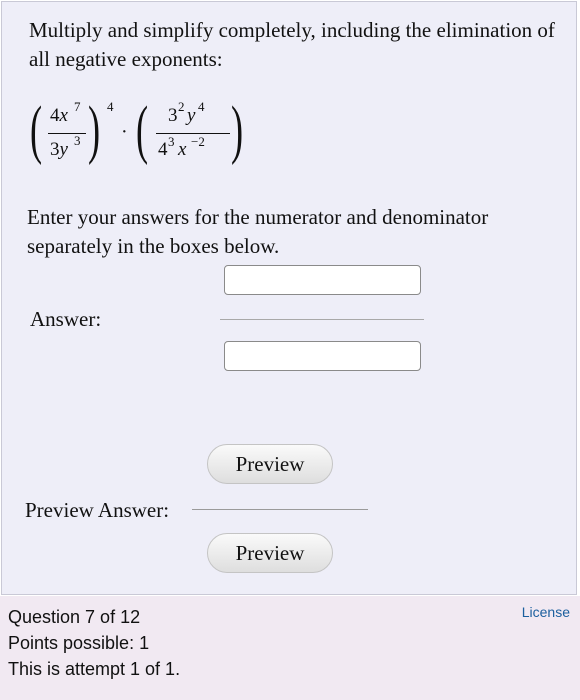 This screenshot has width=580, height=700. I want to click on first-den: 3y, so click(59, 149).